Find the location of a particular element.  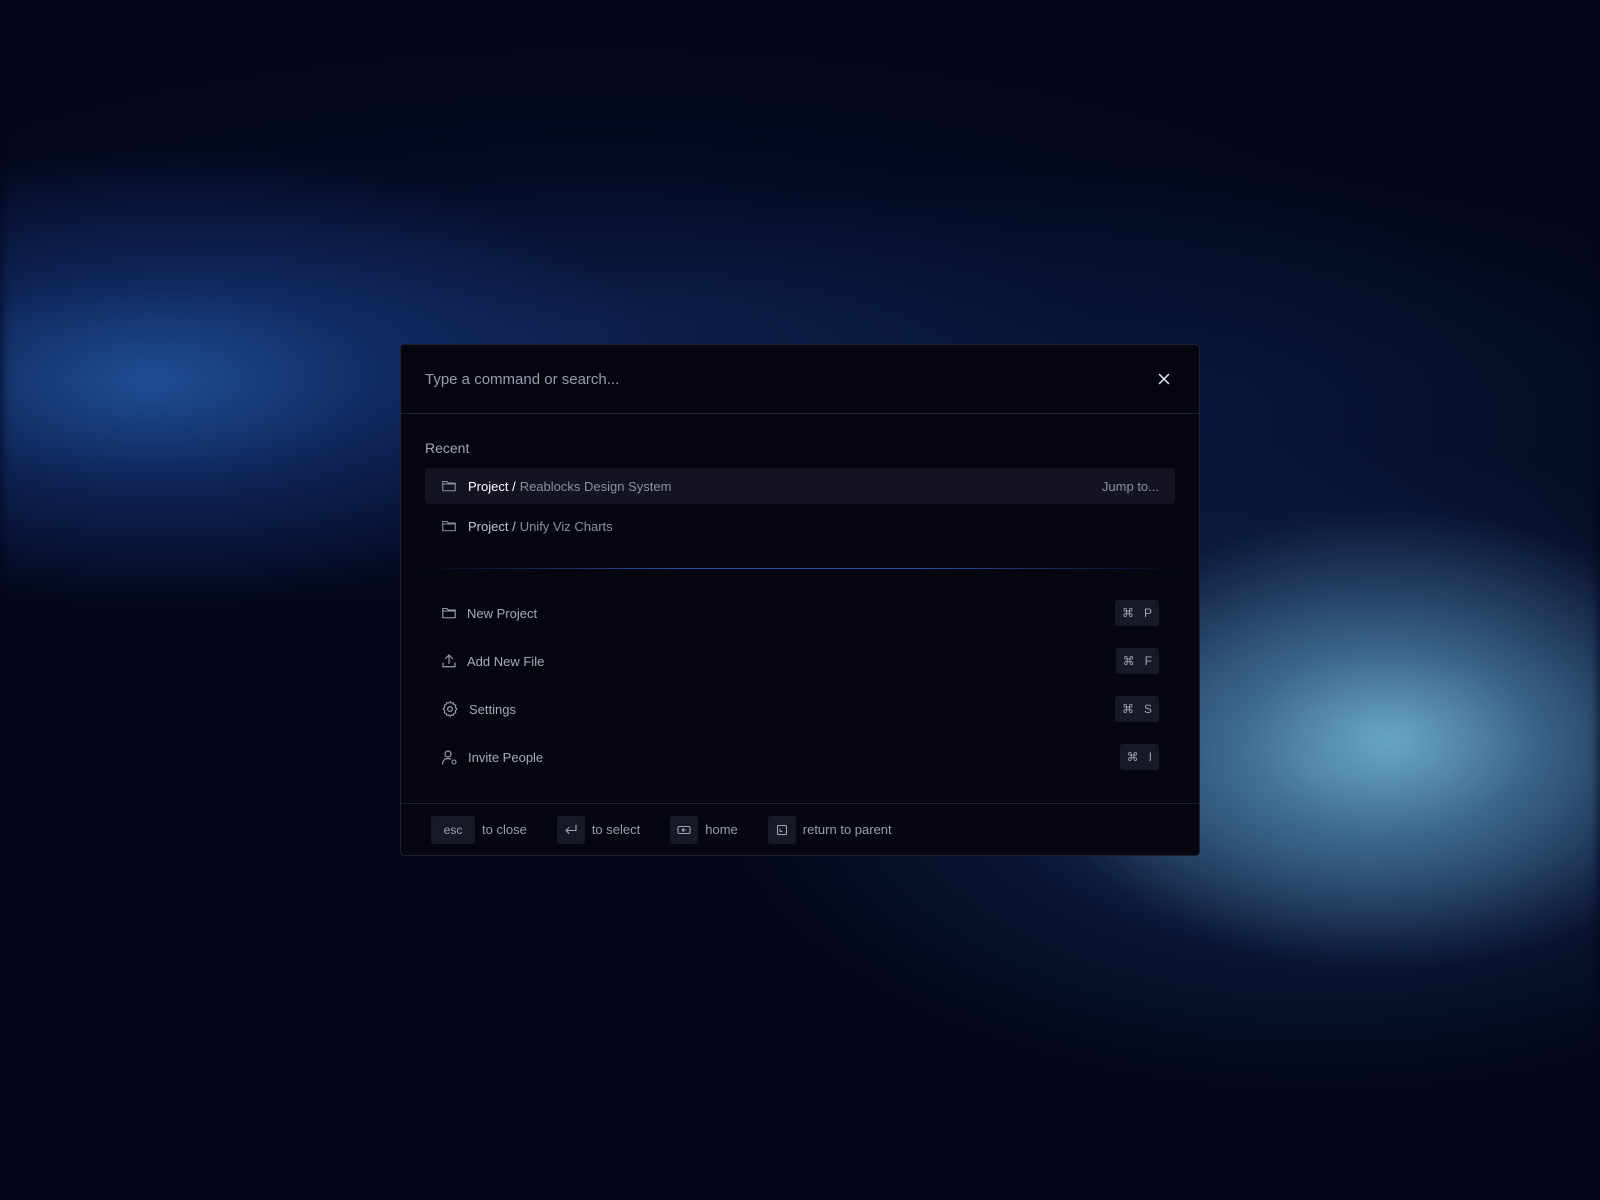

search-input is located at coordinates (789, 379).